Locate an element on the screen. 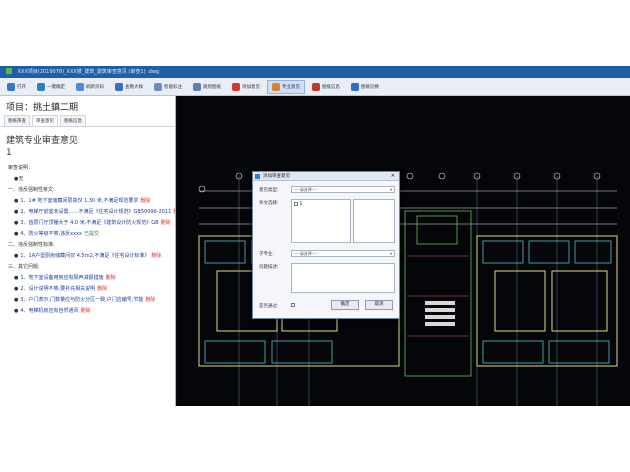 This screenshot has height=472, width=630. type-select-value: ----请选择---- is located at coordinates (306, 189).